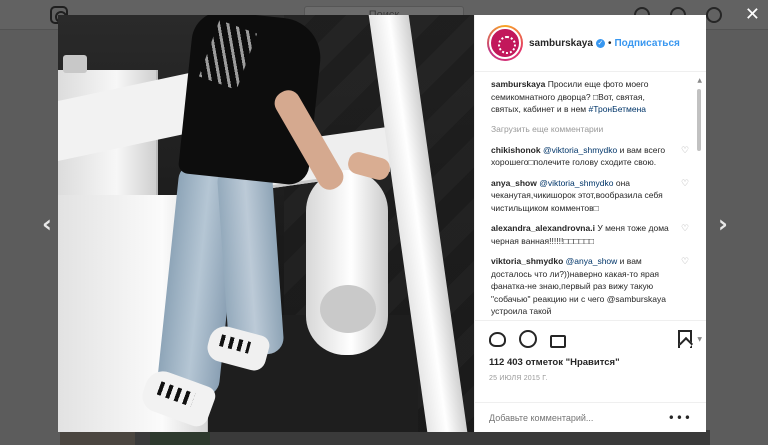  What do you see at coordinates (528, 339) in the screenshot?
I see `comment-bubble-icon` at bounding box center [528, 339].